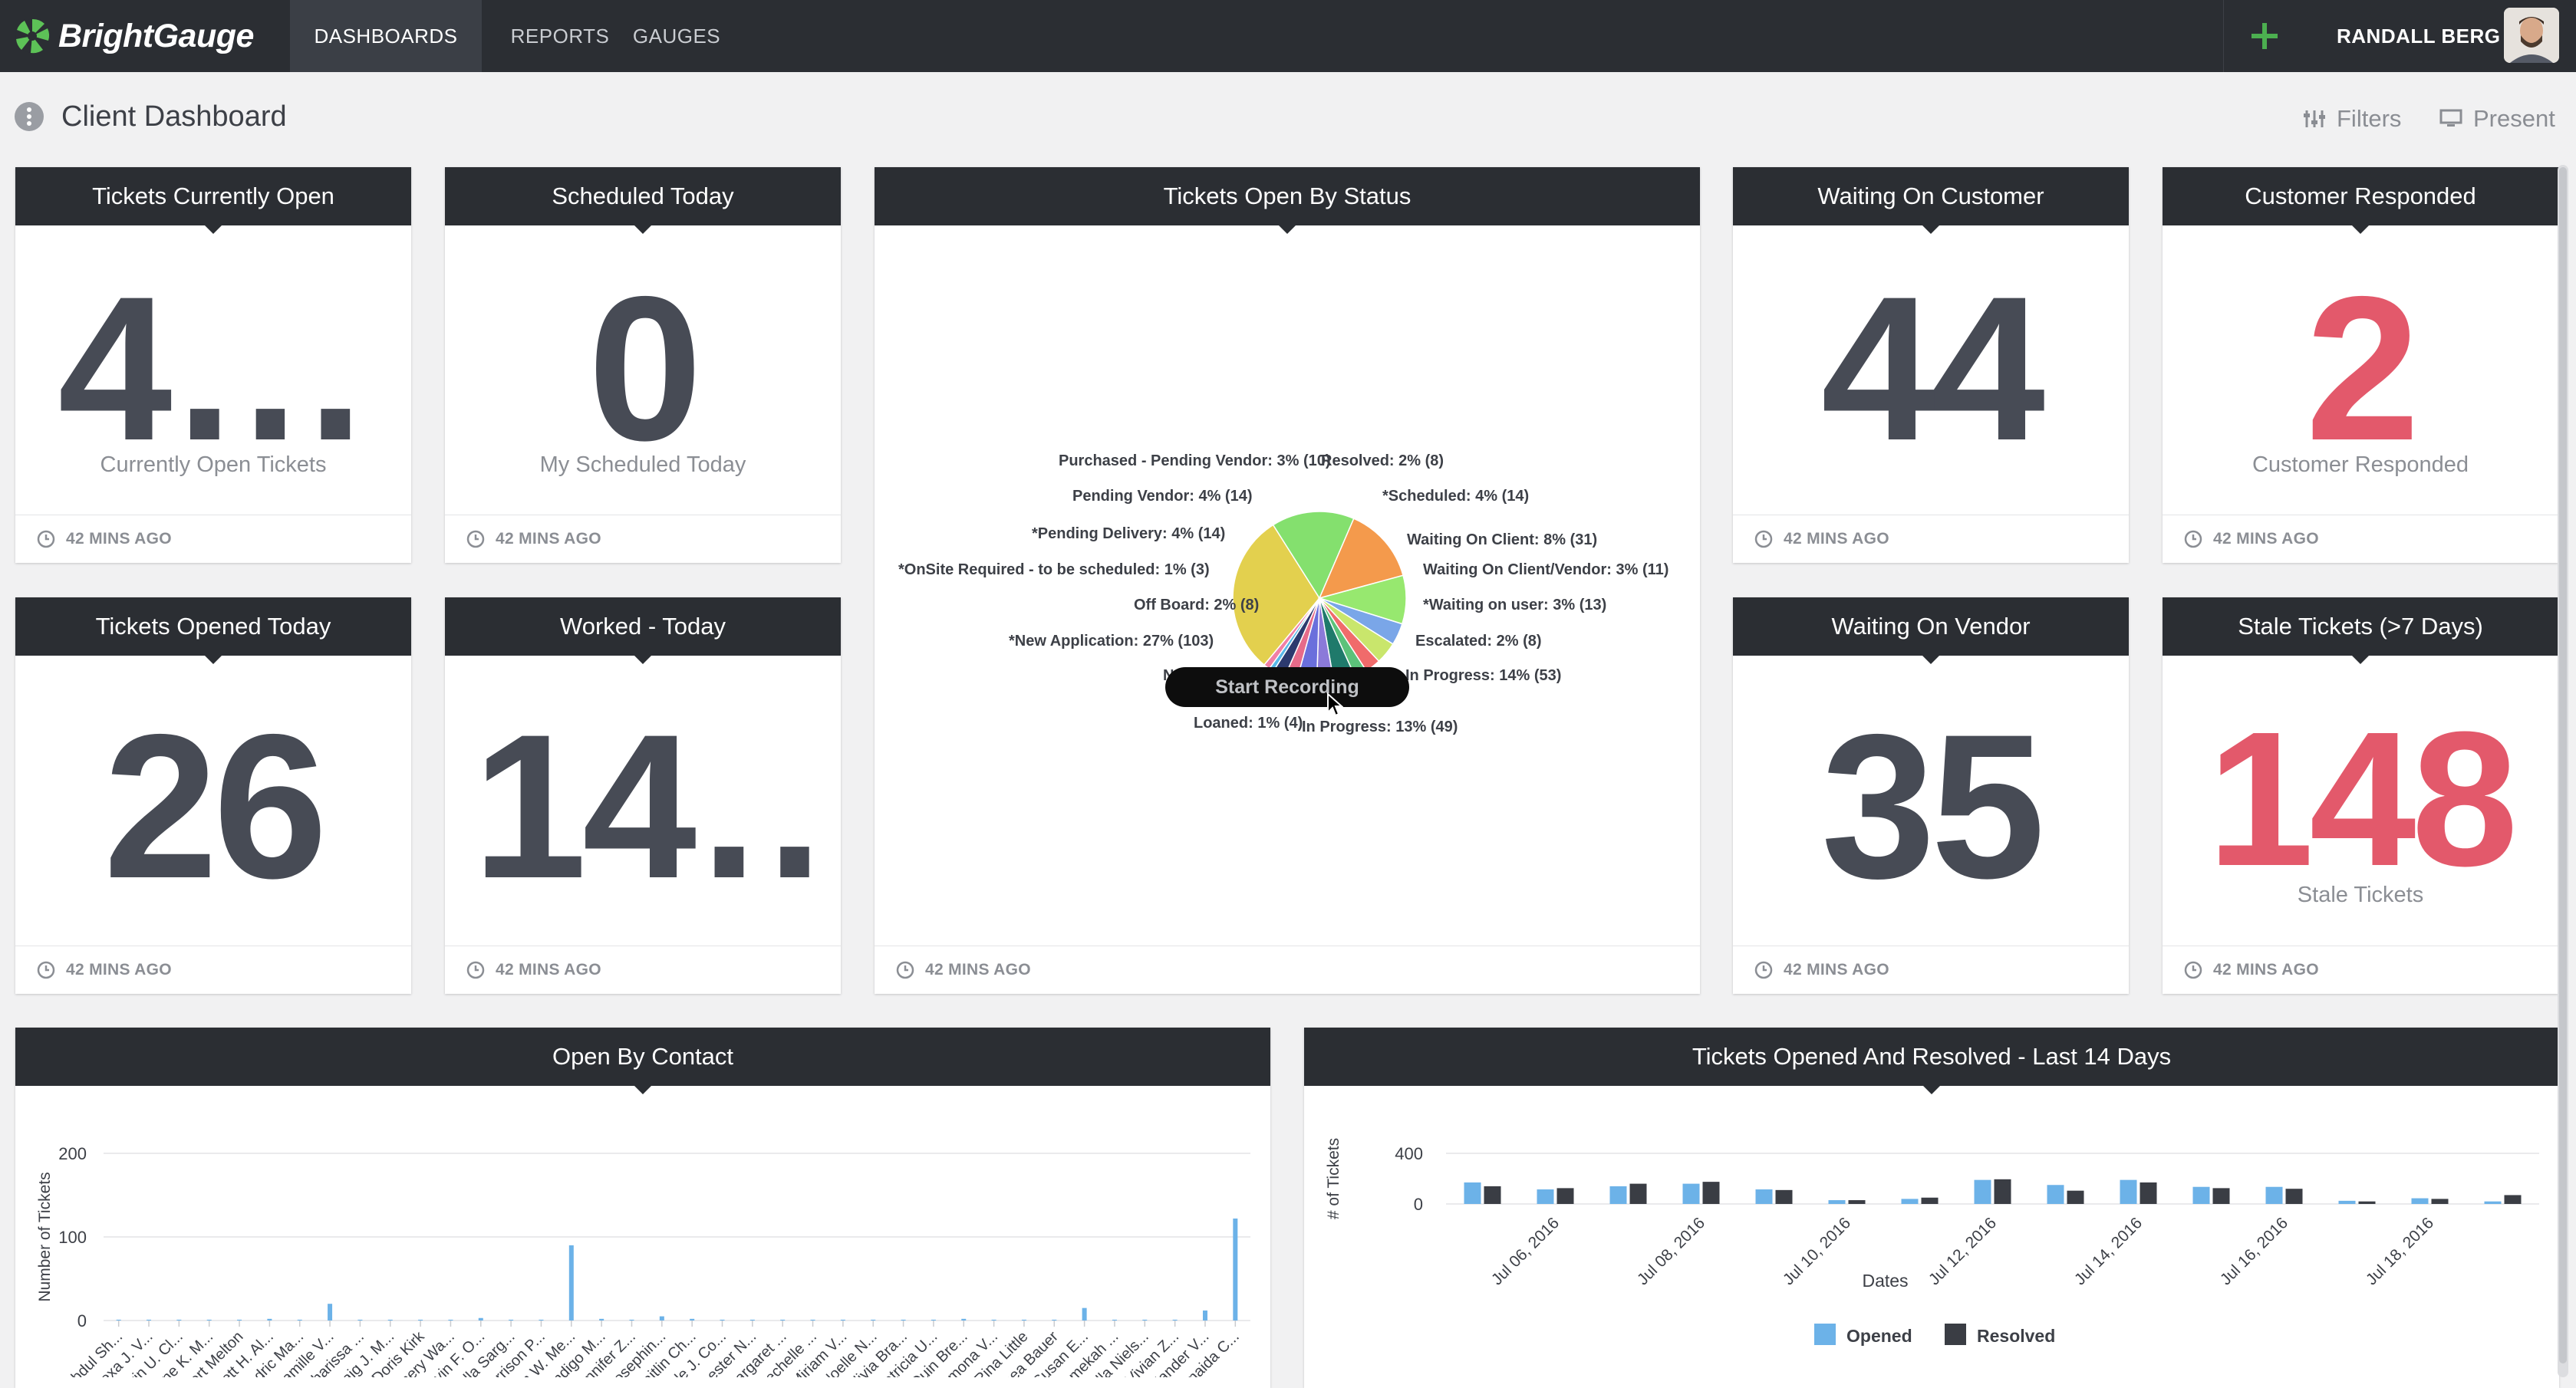 The width and height of the screenshot is (2576, 1388). What do you see at coordinates (386, 36) in the screenshot?
I see `nav-dashboards: DASHBOARDS` at bounding box center [386, 36].